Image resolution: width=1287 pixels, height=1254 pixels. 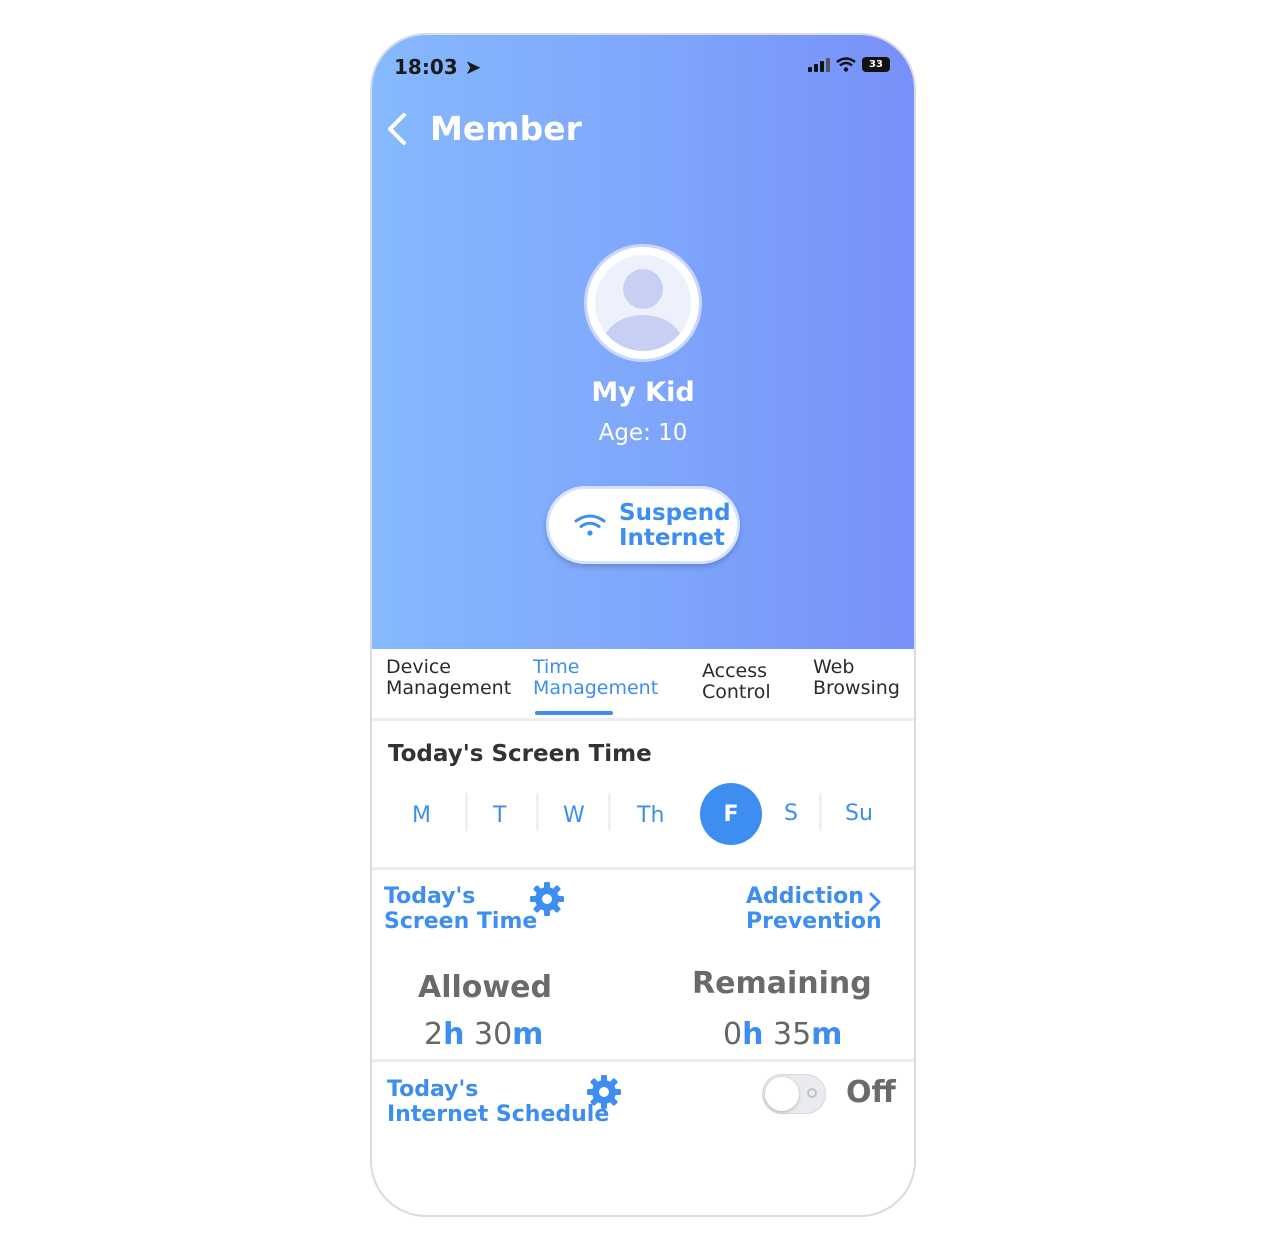 What do you see at coordinates (876, 64) in the screenshot?
I see `battery-icon: 33` at bounding box center [876, 64].